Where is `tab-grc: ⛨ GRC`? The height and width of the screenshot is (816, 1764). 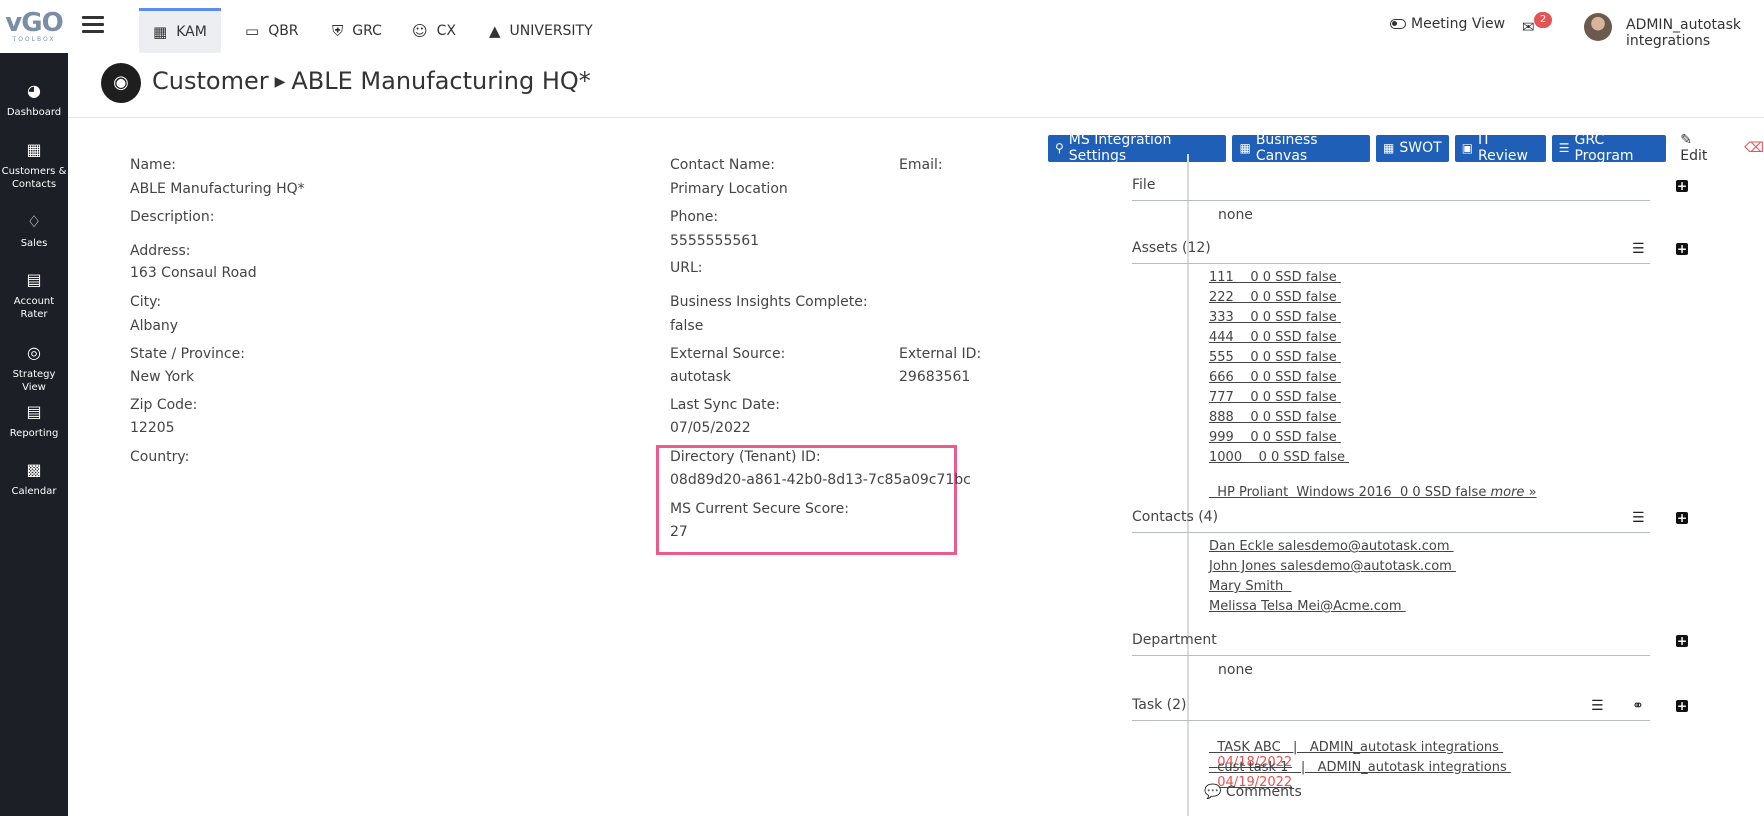
tab-grc: ⛨ GRC is located at coordinates (357, 30).